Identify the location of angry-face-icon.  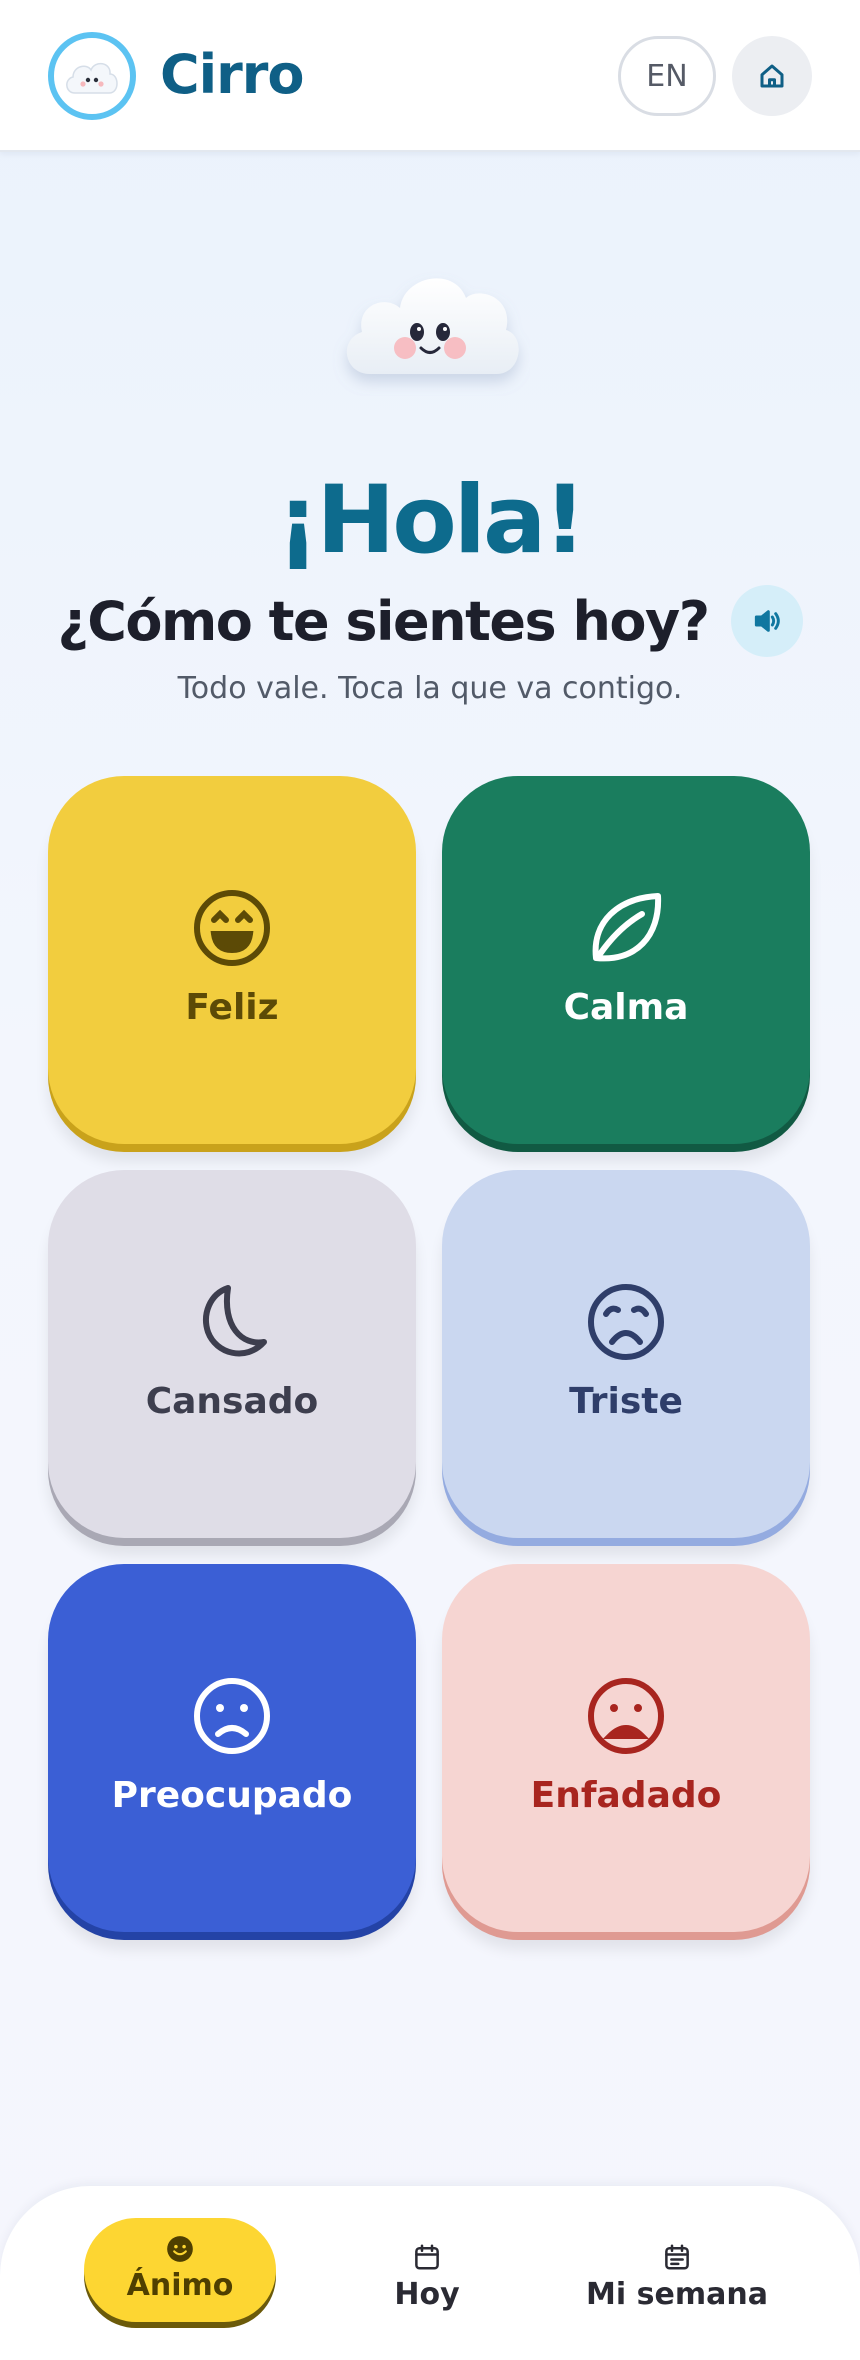
(626, 1716).